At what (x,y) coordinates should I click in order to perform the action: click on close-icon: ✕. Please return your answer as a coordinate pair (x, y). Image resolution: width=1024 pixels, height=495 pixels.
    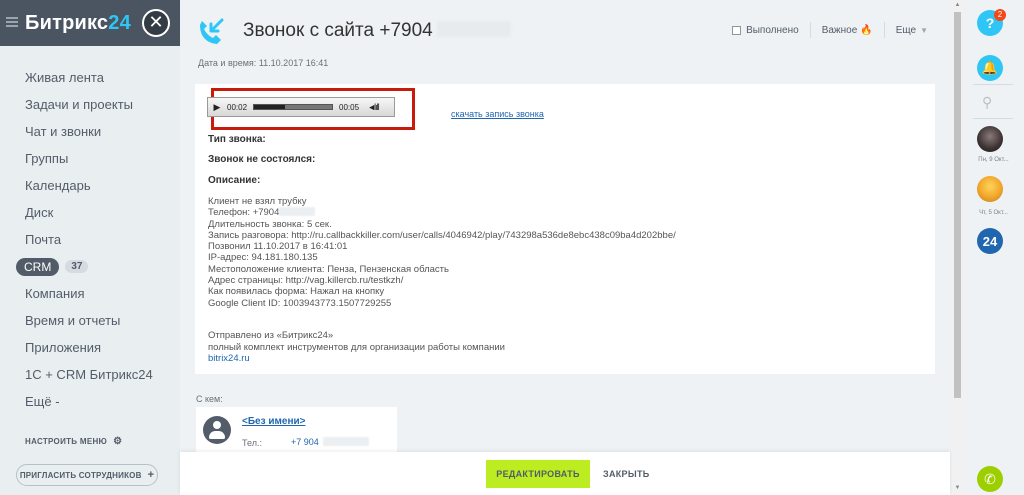
    Looking at the image, I should click on (156, 22).